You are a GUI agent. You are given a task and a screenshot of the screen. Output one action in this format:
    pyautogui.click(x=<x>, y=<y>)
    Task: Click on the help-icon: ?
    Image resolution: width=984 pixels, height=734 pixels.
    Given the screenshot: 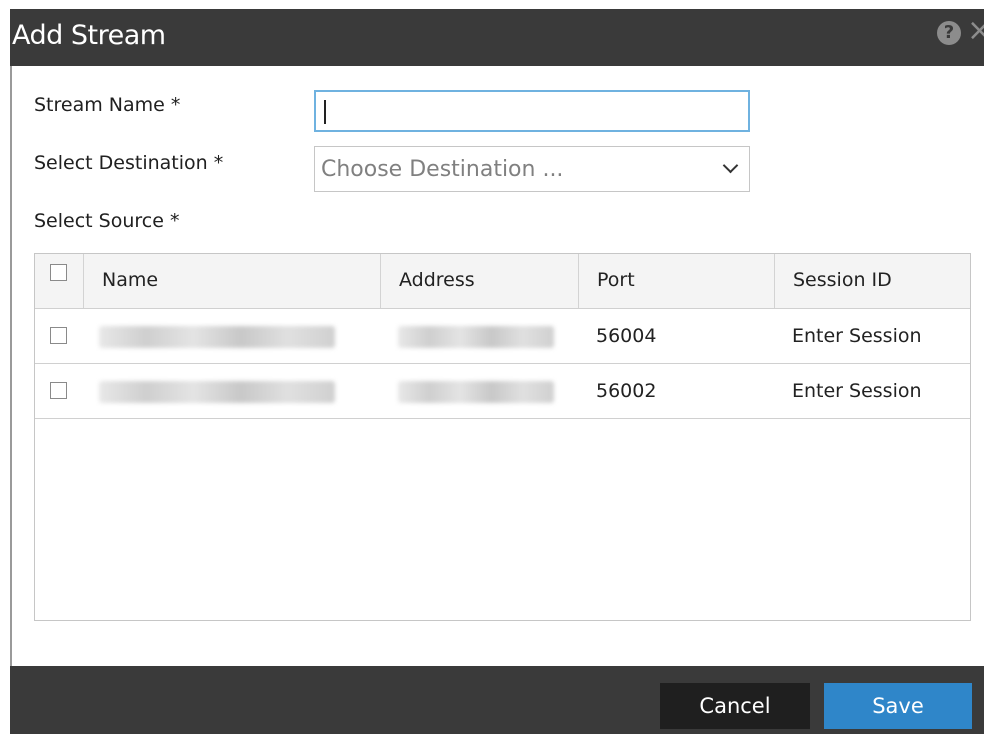 What is the action you would take?
    pyautogui.click(x=949, y=33)
    